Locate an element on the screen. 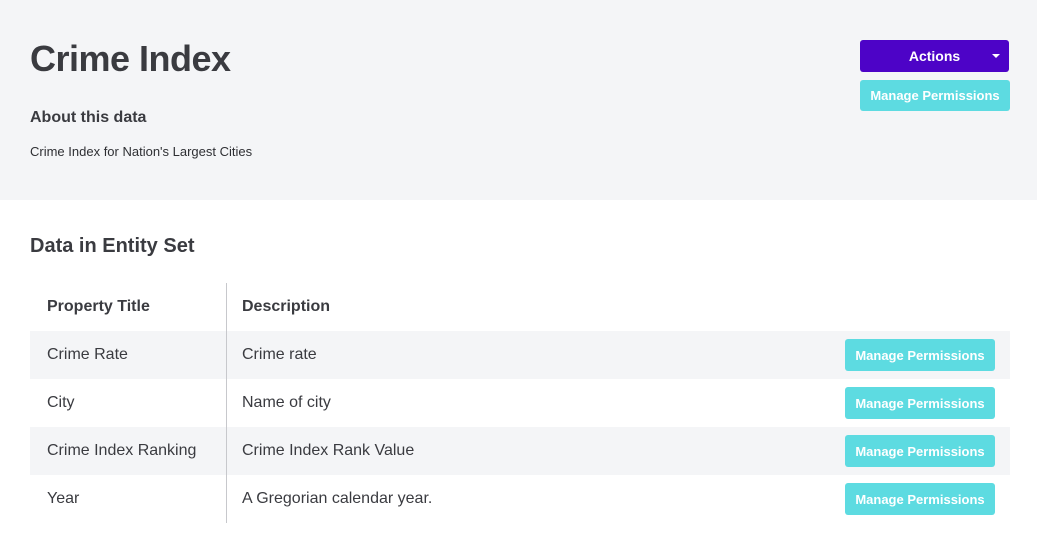 The width and height of the screenshot is (1037, 542). caret-down-icon is located at coordinates (996, 56).